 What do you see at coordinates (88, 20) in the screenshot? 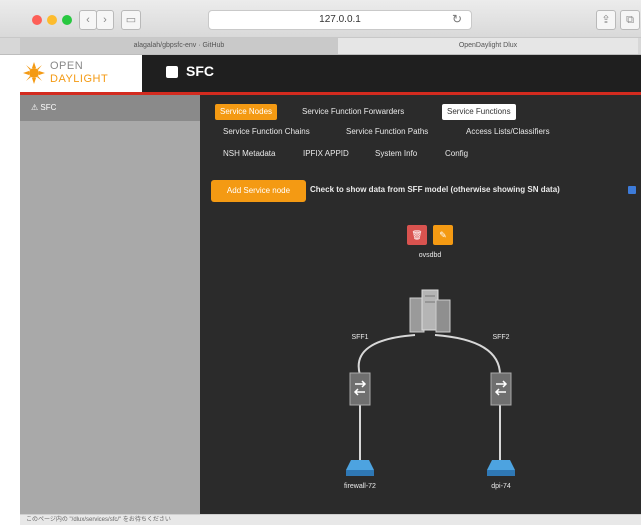
I see `back-icon: ‹` at bounding box center [88, 20].